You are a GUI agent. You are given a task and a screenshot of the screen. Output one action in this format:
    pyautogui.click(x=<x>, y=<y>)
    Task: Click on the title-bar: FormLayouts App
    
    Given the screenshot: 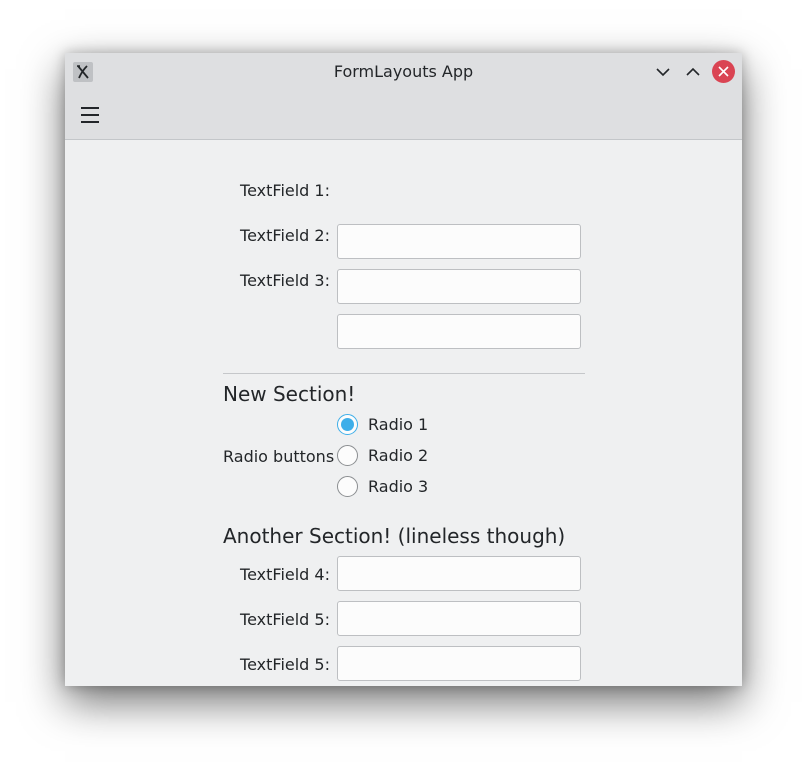 What is the action you would take?
    pyautogui.click(x=403, y=72)
    